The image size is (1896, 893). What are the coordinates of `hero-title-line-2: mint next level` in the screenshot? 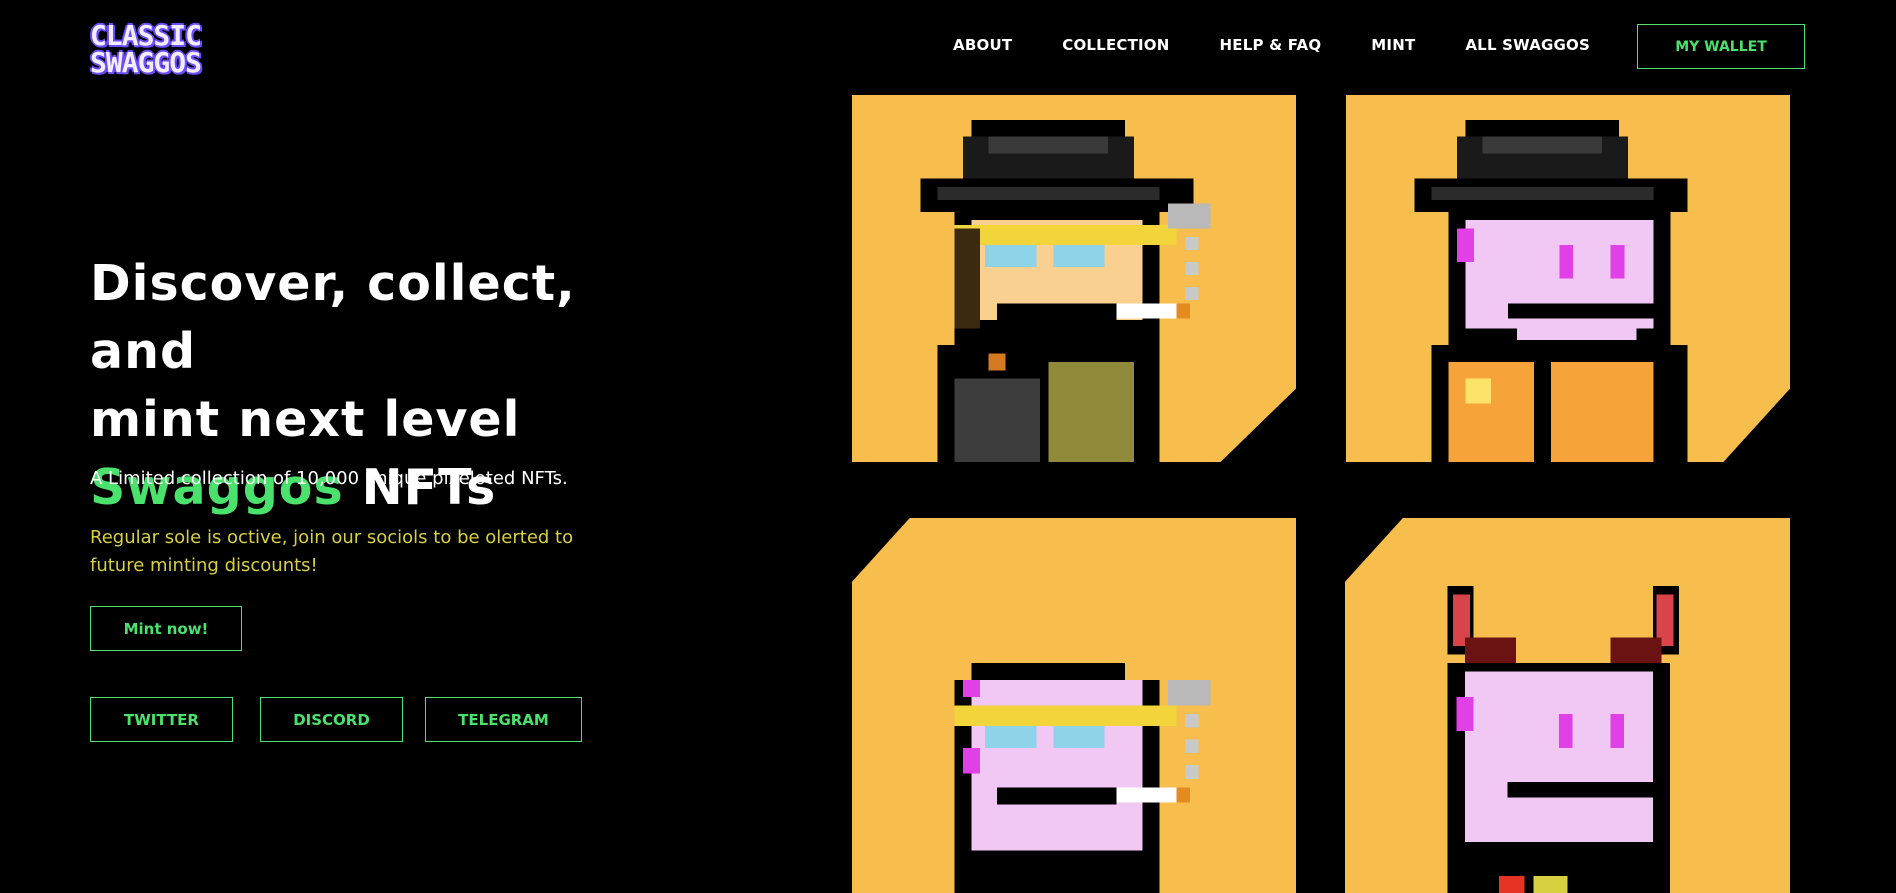 It's located at (305, 419).